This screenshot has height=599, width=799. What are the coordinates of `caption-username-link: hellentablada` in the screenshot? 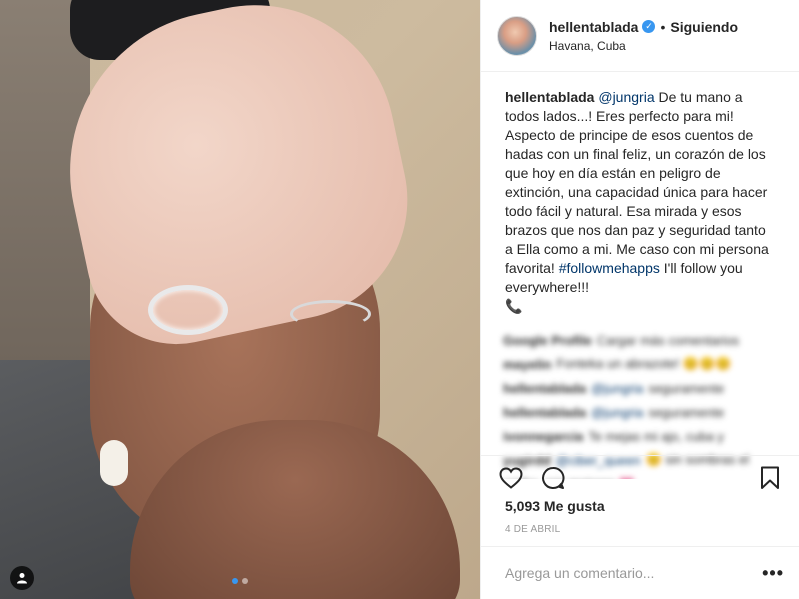 It's located at (549, 97).